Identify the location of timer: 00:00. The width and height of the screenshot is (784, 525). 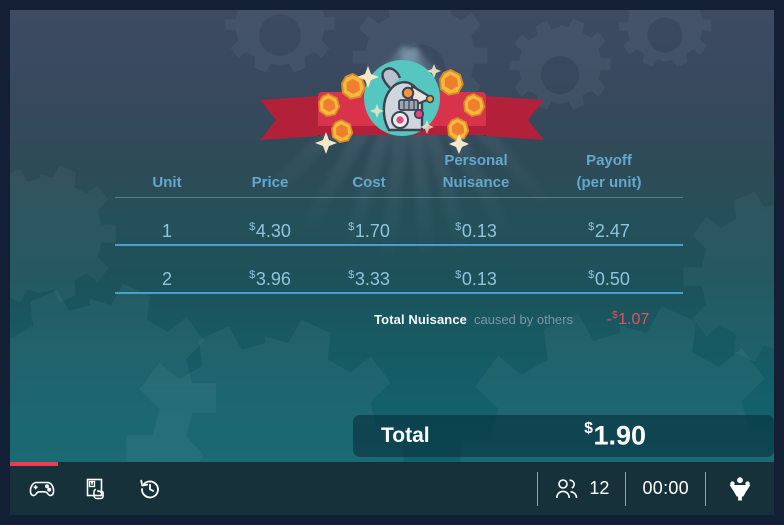
(665, 488).